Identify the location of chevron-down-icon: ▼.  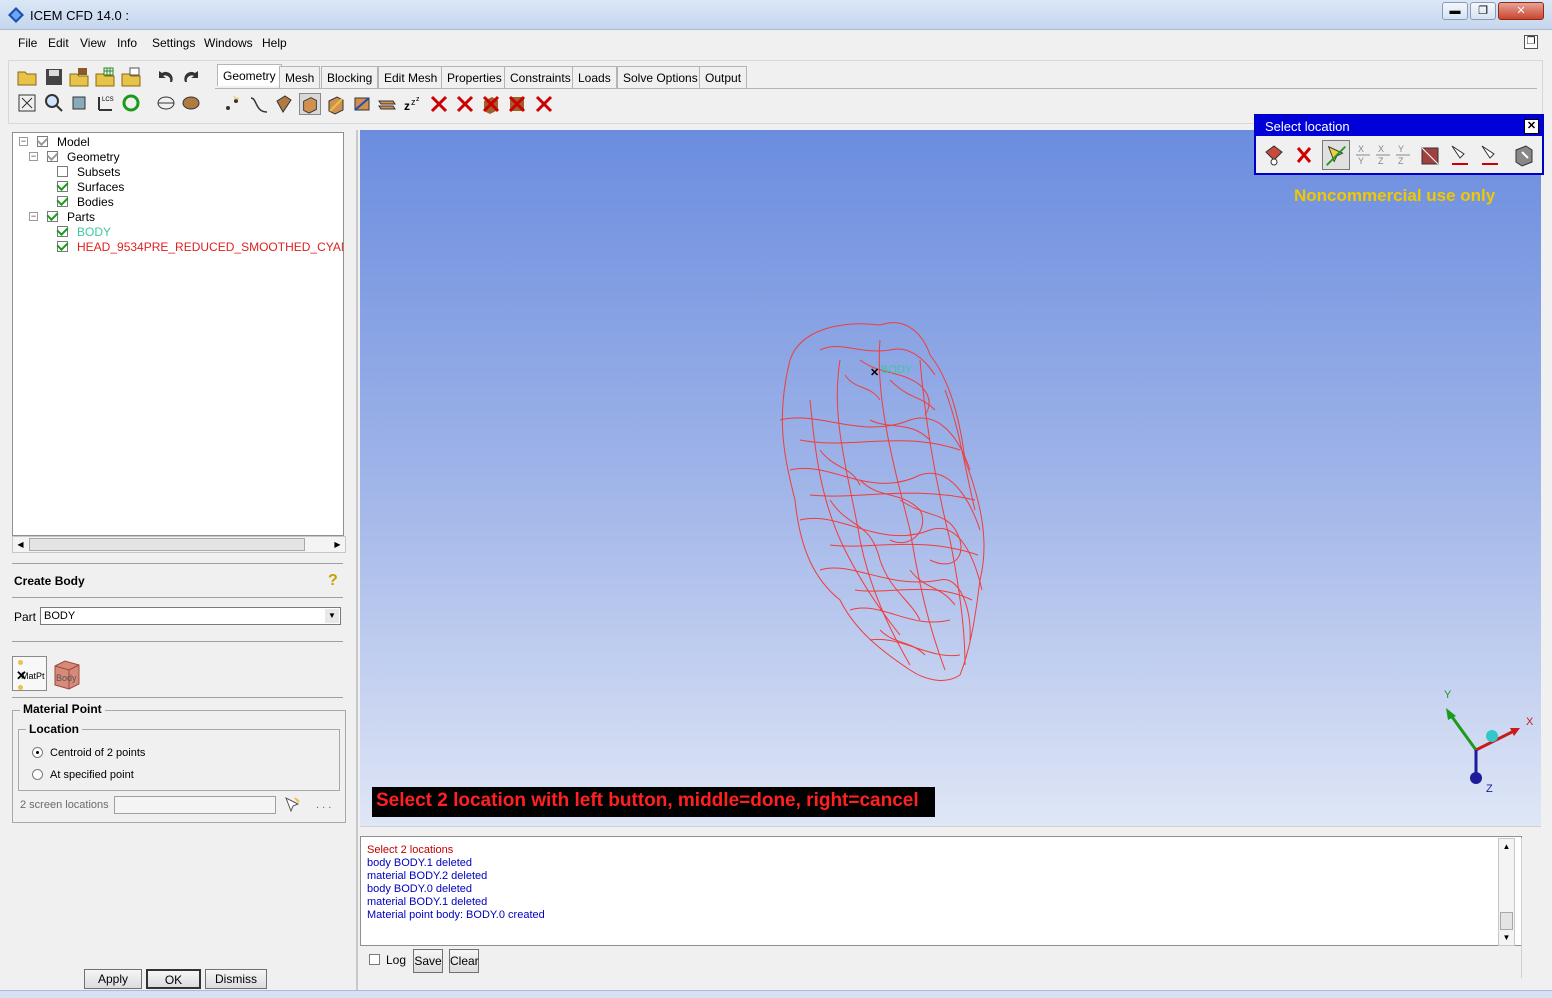
(332, 616).